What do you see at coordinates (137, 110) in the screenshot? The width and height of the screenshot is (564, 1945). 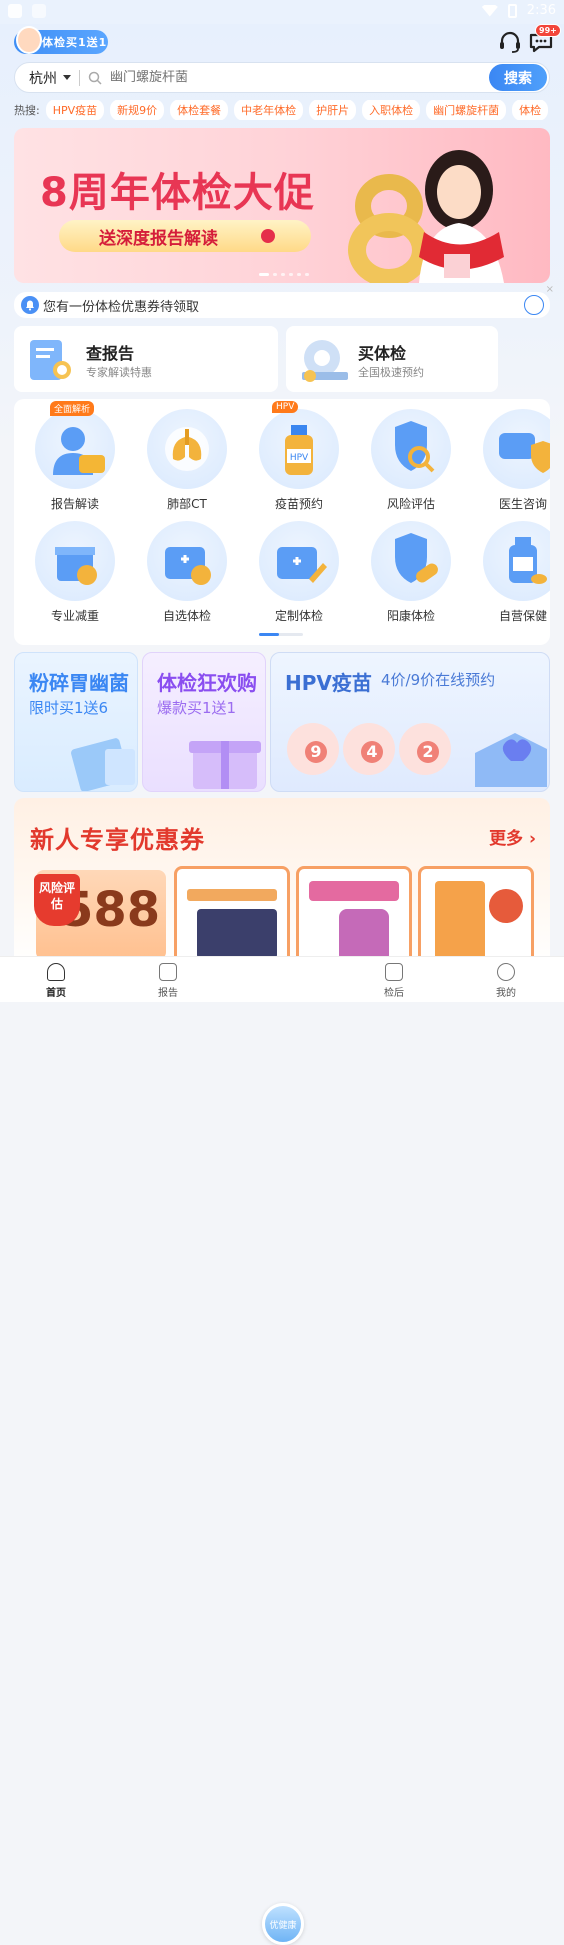 I see `hot-chip: 新规9价` at bounding box center [137, 110].